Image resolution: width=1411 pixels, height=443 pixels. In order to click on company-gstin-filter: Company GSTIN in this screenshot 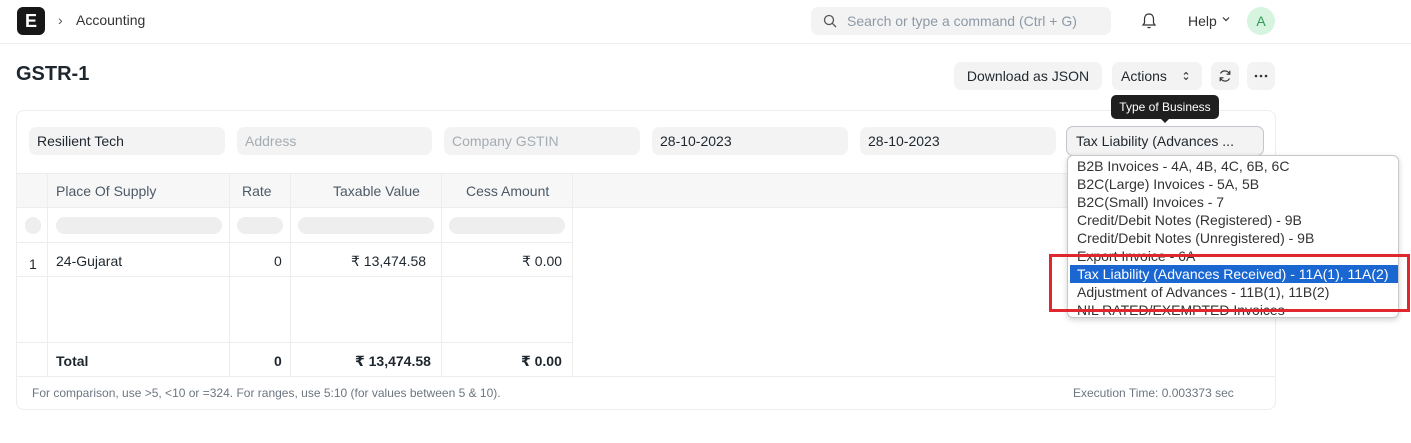, I will do `click(542, 141)`.